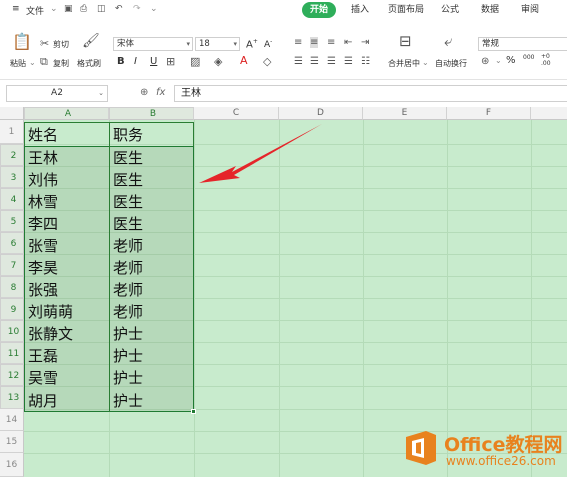 The width and height of the screenshot is (567, 477). Describe the element at coordinates (501, 461) in the screenshot. I see `watermark-url: www.office26.com` at that location.